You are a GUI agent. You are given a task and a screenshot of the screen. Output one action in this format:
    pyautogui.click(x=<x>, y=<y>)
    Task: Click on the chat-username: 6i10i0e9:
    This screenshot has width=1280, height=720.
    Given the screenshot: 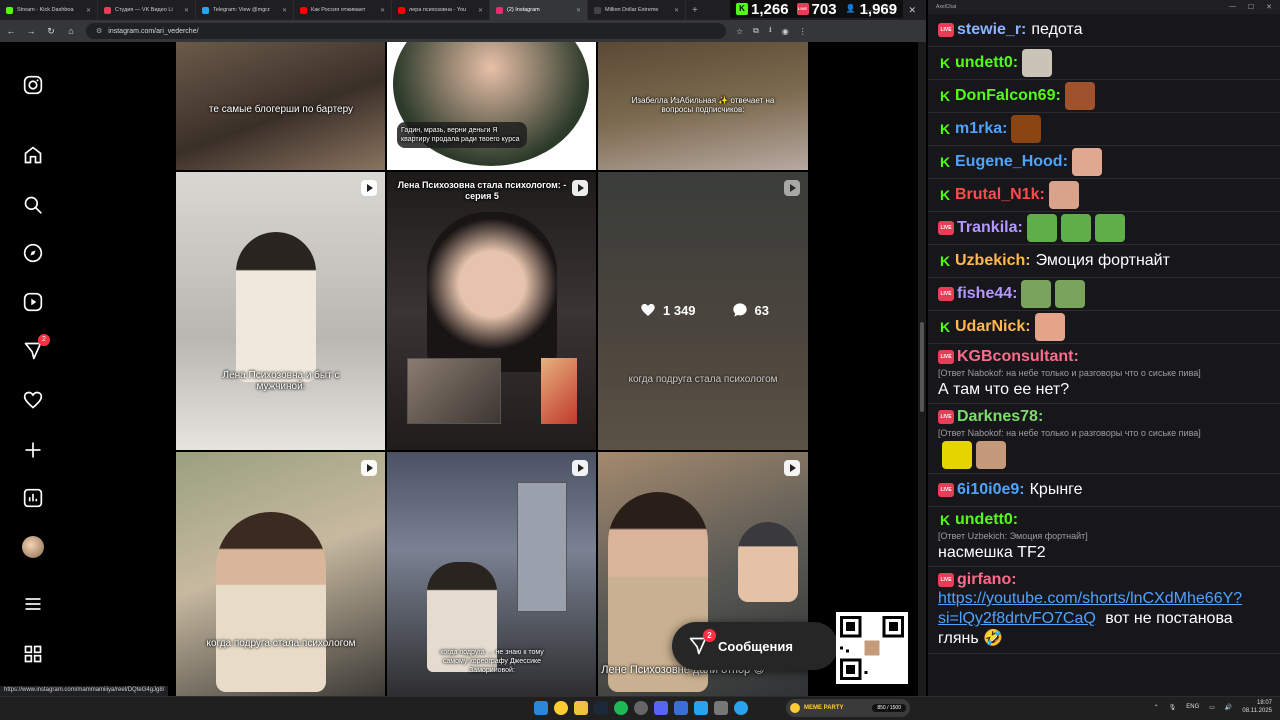 What is the action you would take?
    pyautogui.click(x=991, y=490)
    